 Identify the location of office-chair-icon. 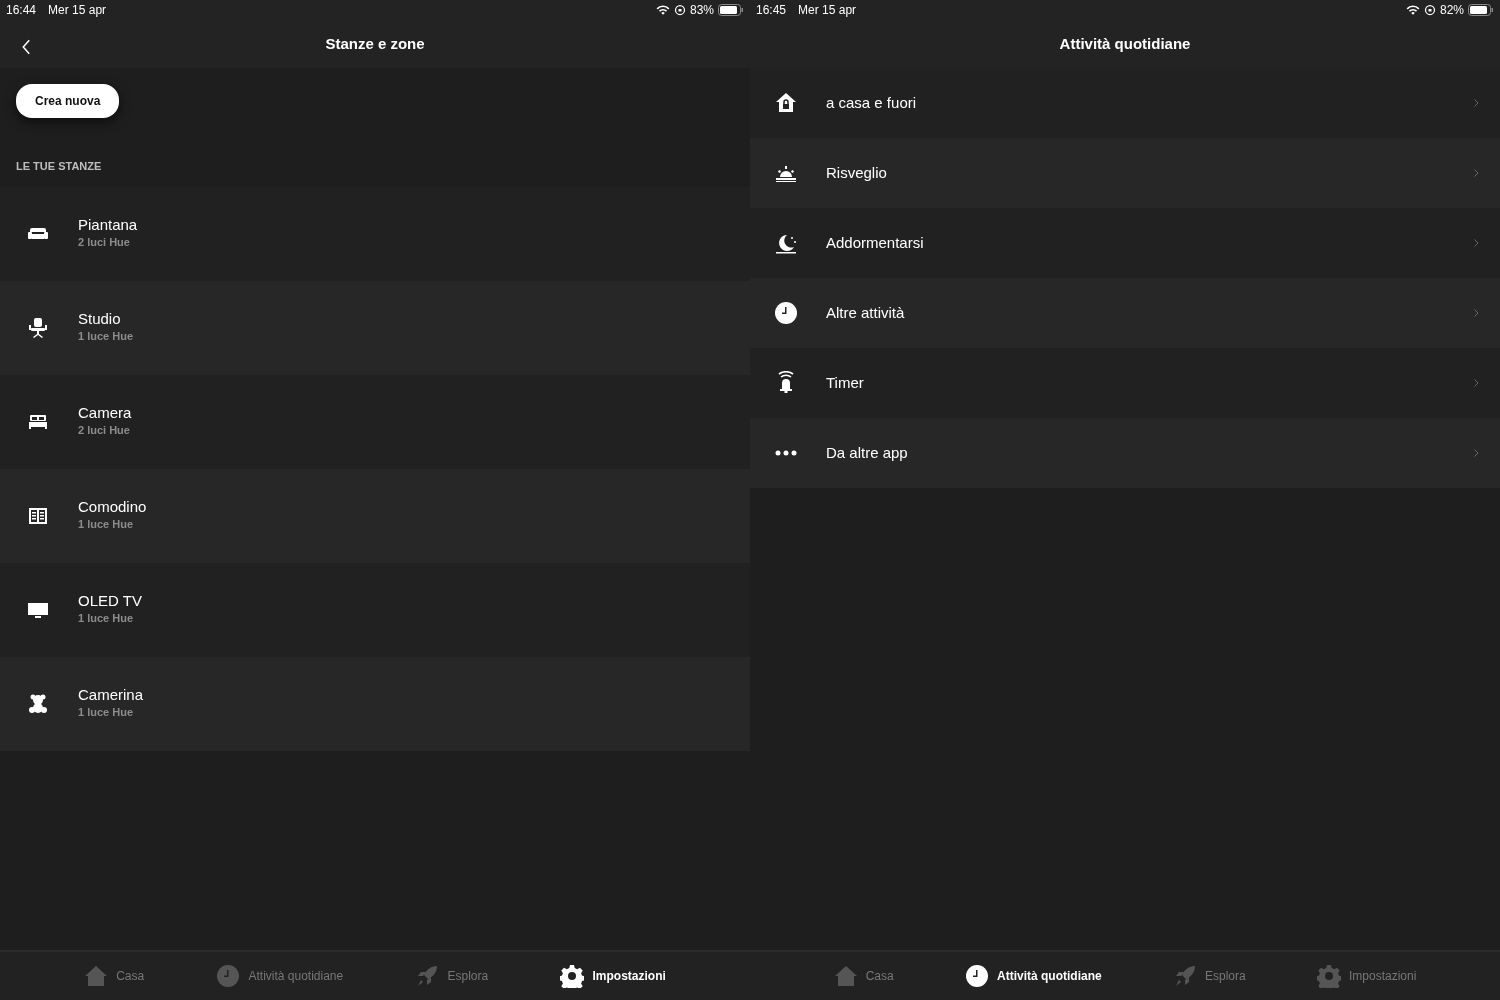
(38, 327).